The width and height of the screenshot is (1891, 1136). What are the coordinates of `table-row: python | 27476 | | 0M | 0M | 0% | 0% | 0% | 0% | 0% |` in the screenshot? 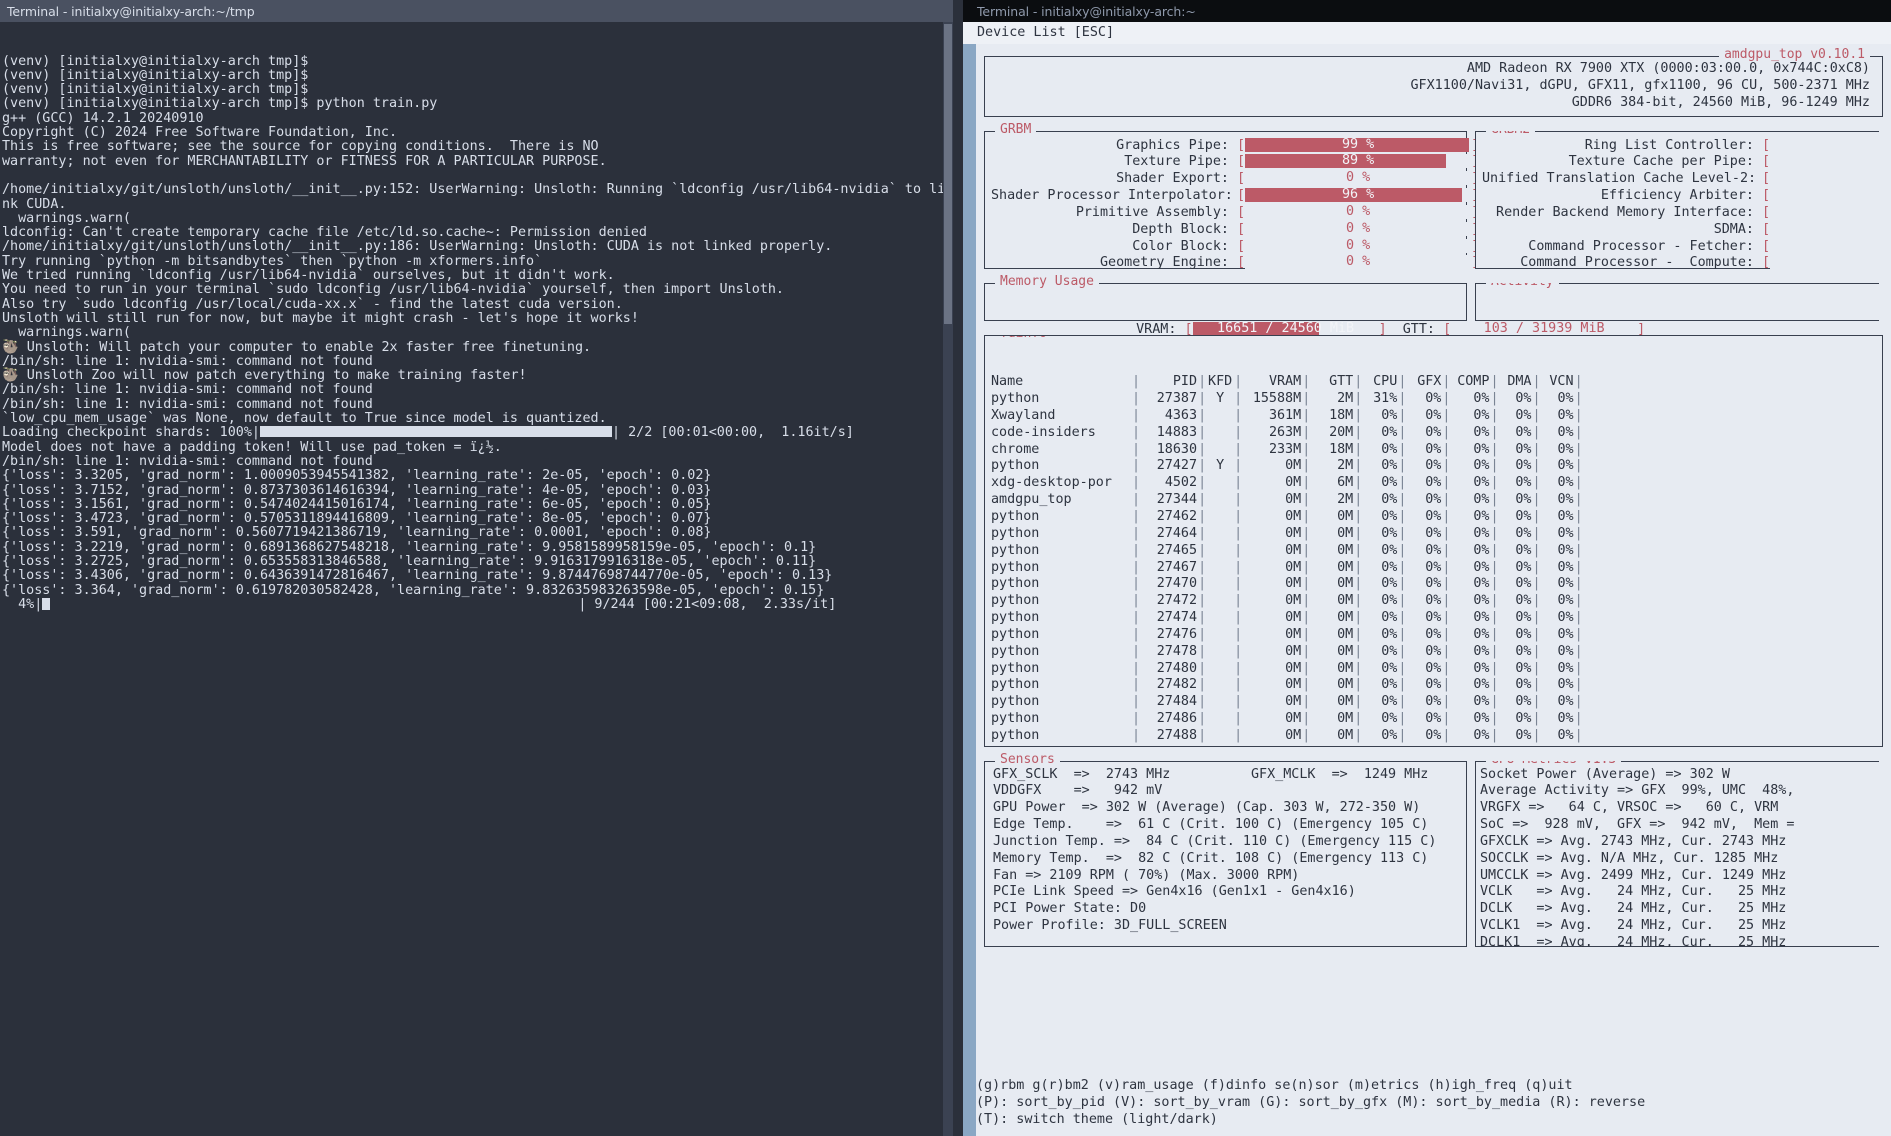 It's located at (1287, 635).